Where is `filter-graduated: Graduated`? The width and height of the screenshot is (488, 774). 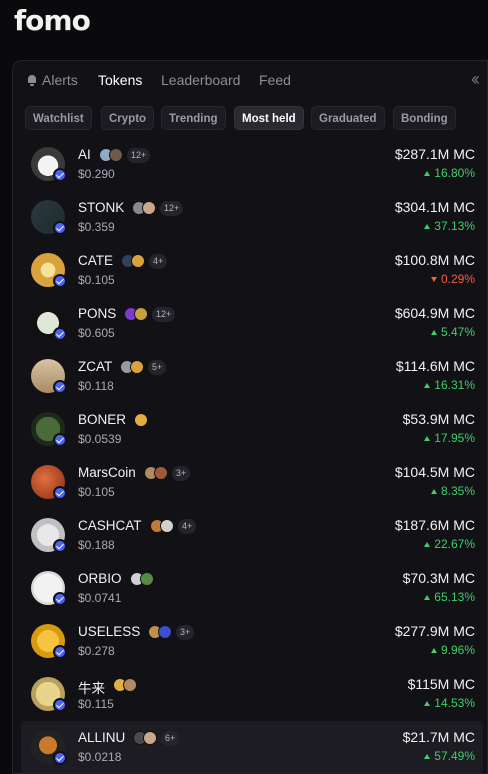 filter-graduated: Graduated is located at coordinates (348, 118).